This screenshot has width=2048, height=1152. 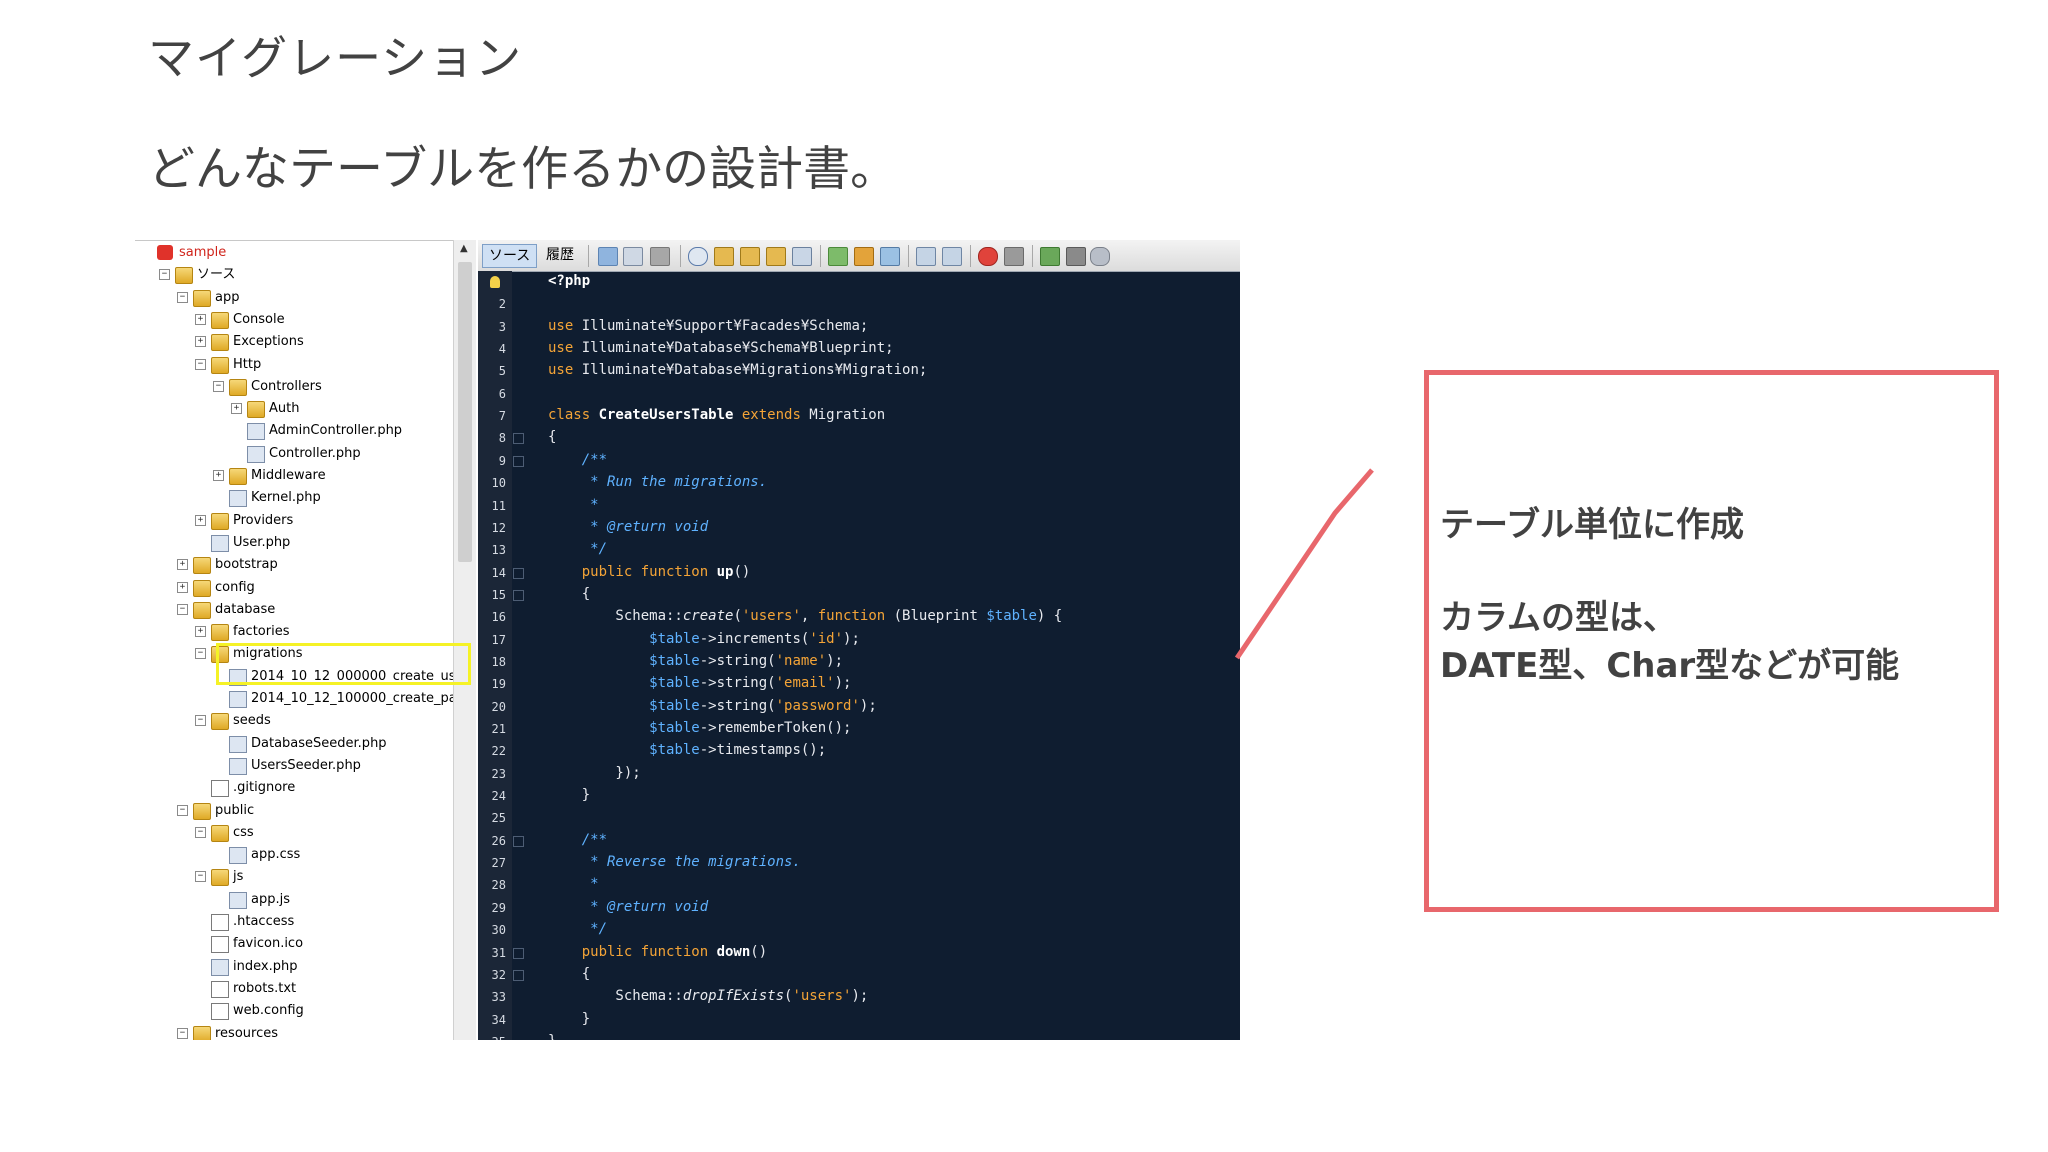 I want to click on callout-line-1: テーブル単位に作成, so click(x=1592, y=525).